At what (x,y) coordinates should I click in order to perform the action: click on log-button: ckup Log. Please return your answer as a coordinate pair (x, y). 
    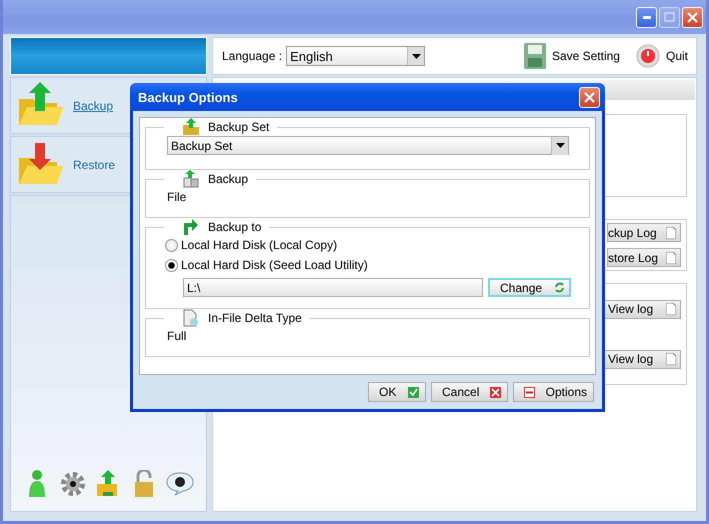
    Looking at the image, I should click on (644, 232).